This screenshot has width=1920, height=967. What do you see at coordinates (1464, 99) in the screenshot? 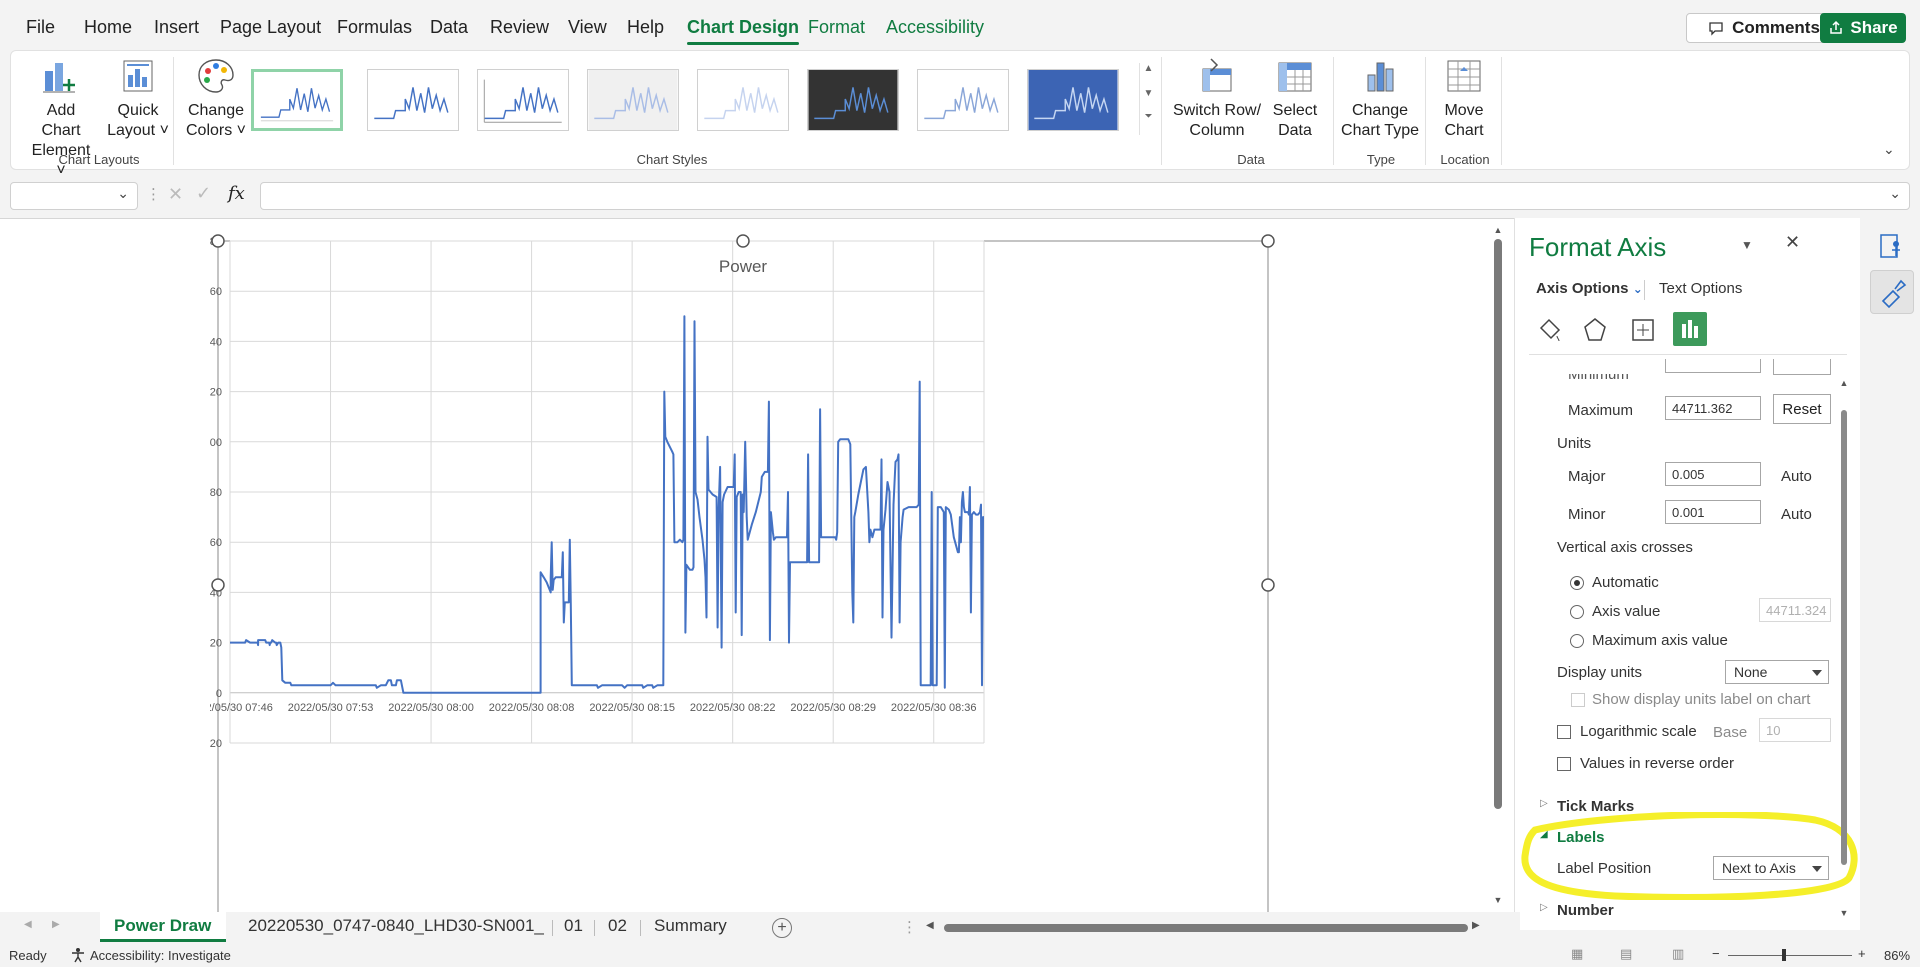
I see `move-chart-button: Move Chart` at bounding box center [1464, 99].